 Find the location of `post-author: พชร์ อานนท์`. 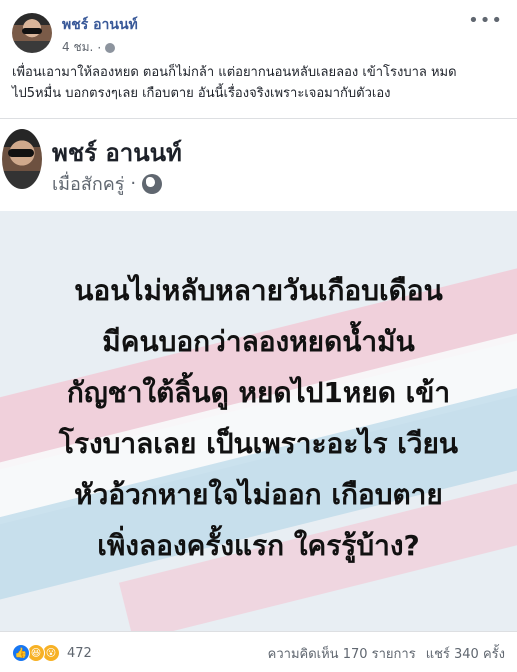

post-author: พชร์ อานนท์ is located at coordinates (100, 25).